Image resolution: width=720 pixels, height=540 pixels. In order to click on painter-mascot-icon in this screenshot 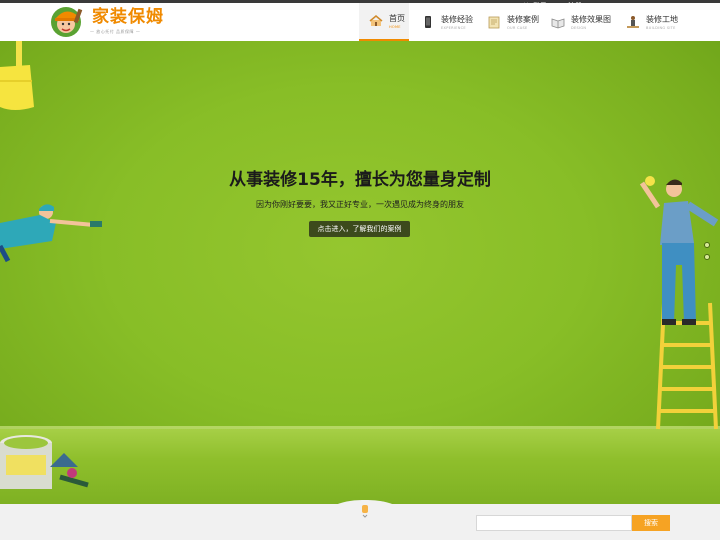, I will do `click(67, 22)`.